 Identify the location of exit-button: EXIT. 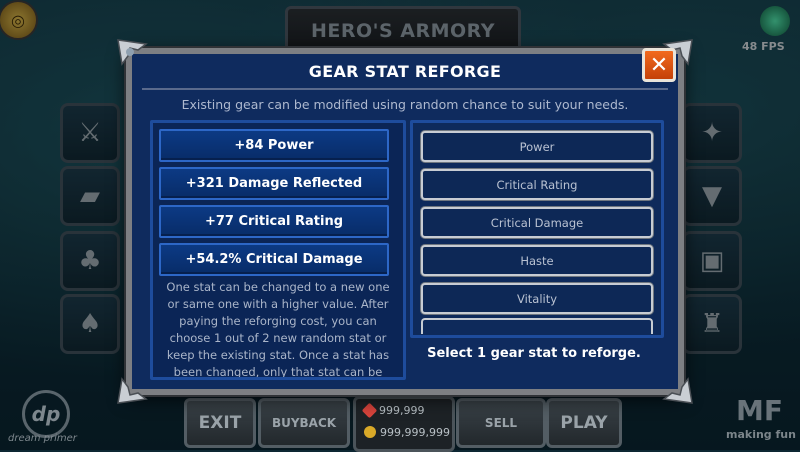
(220, 423).